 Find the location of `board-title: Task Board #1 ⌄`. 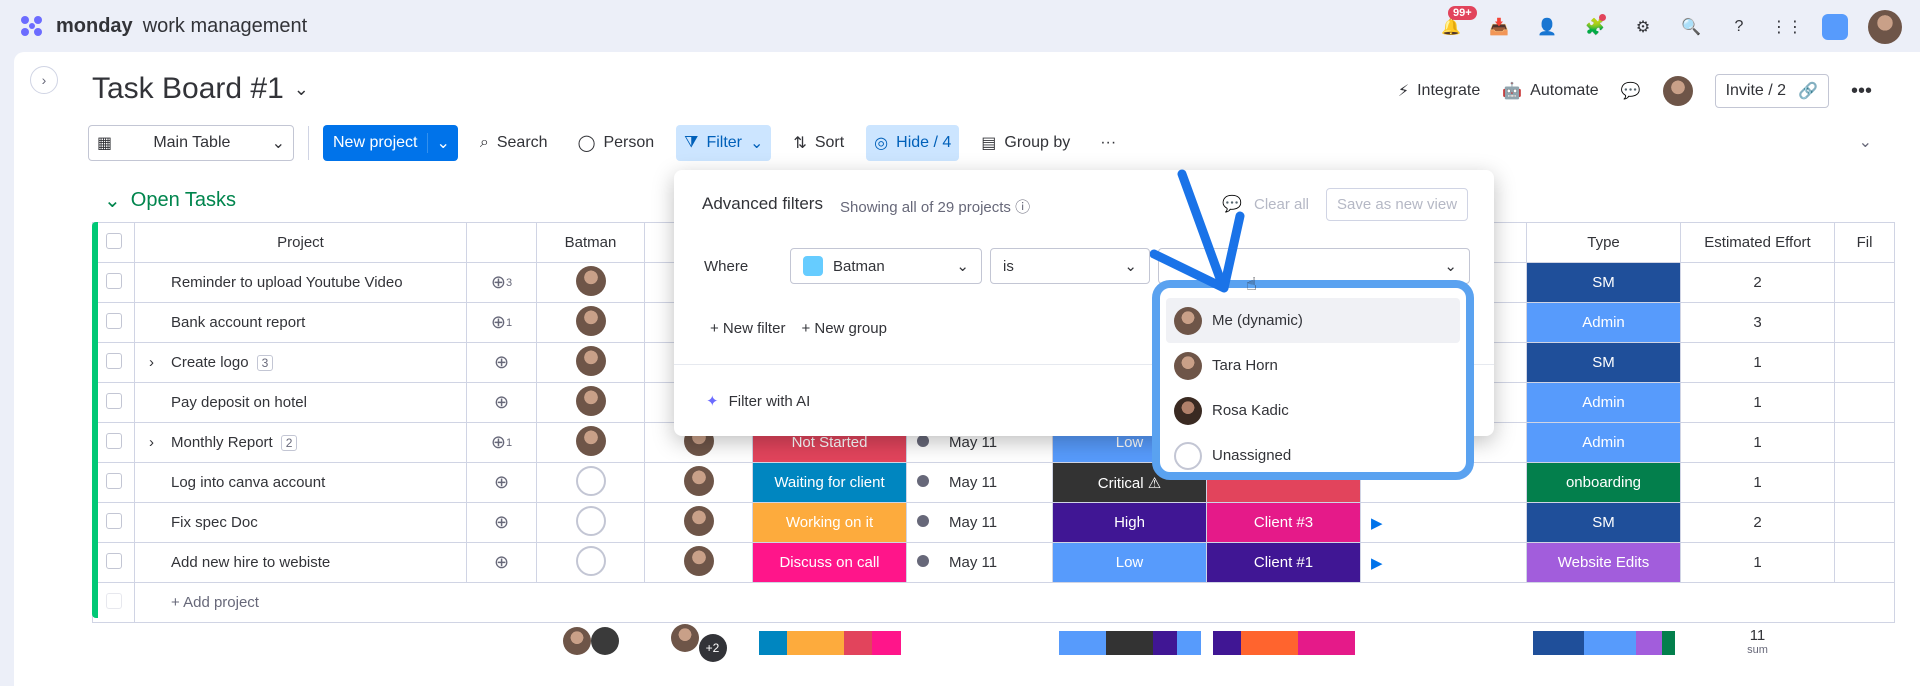

board-title: Task Board #1 ⌄ is located at coordinates (200, 89).